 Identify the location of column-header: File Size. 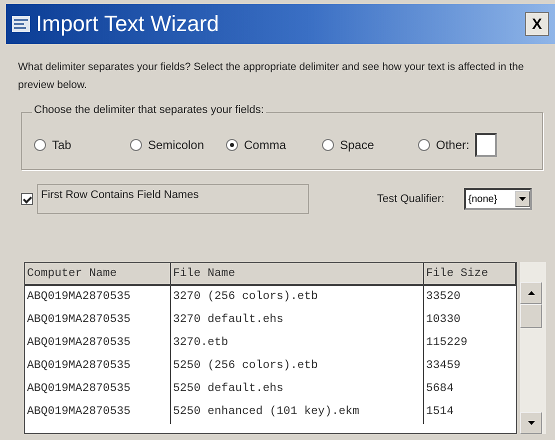
(470, 274).